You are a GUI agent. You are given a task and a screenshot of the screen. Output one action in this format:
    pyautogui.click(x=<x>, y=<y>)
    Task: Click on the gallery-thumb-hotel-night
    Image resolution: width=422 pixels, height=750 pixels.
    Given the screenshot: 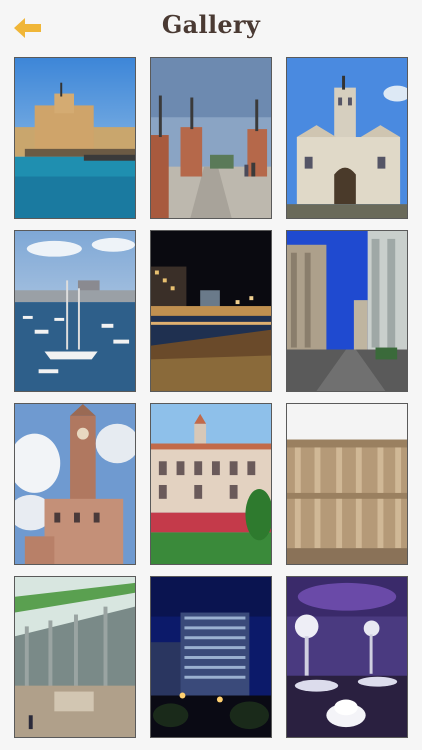 What is the action you would take?
    pyautogui.click(x=211, y=657)
    